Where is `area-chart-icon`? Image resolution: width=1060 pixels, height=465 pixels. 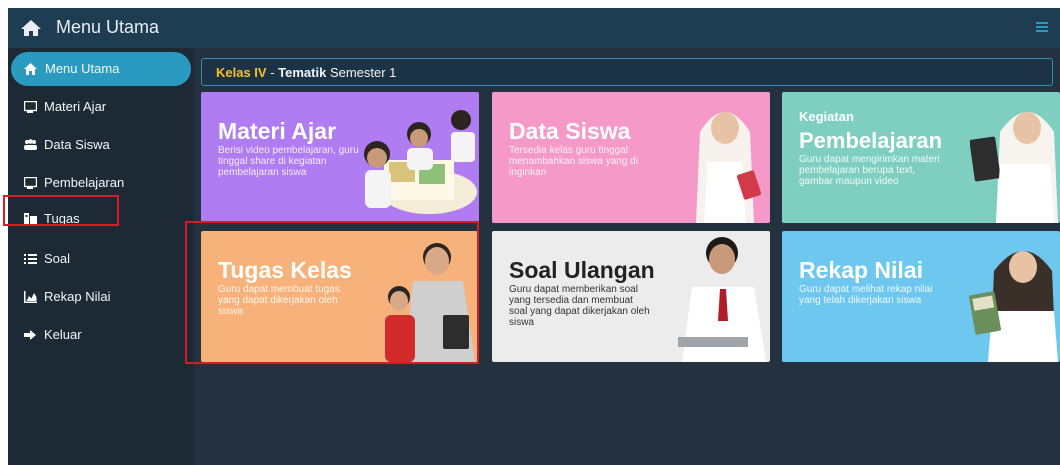
area-chart-icon is located at coordinates (30, 297).